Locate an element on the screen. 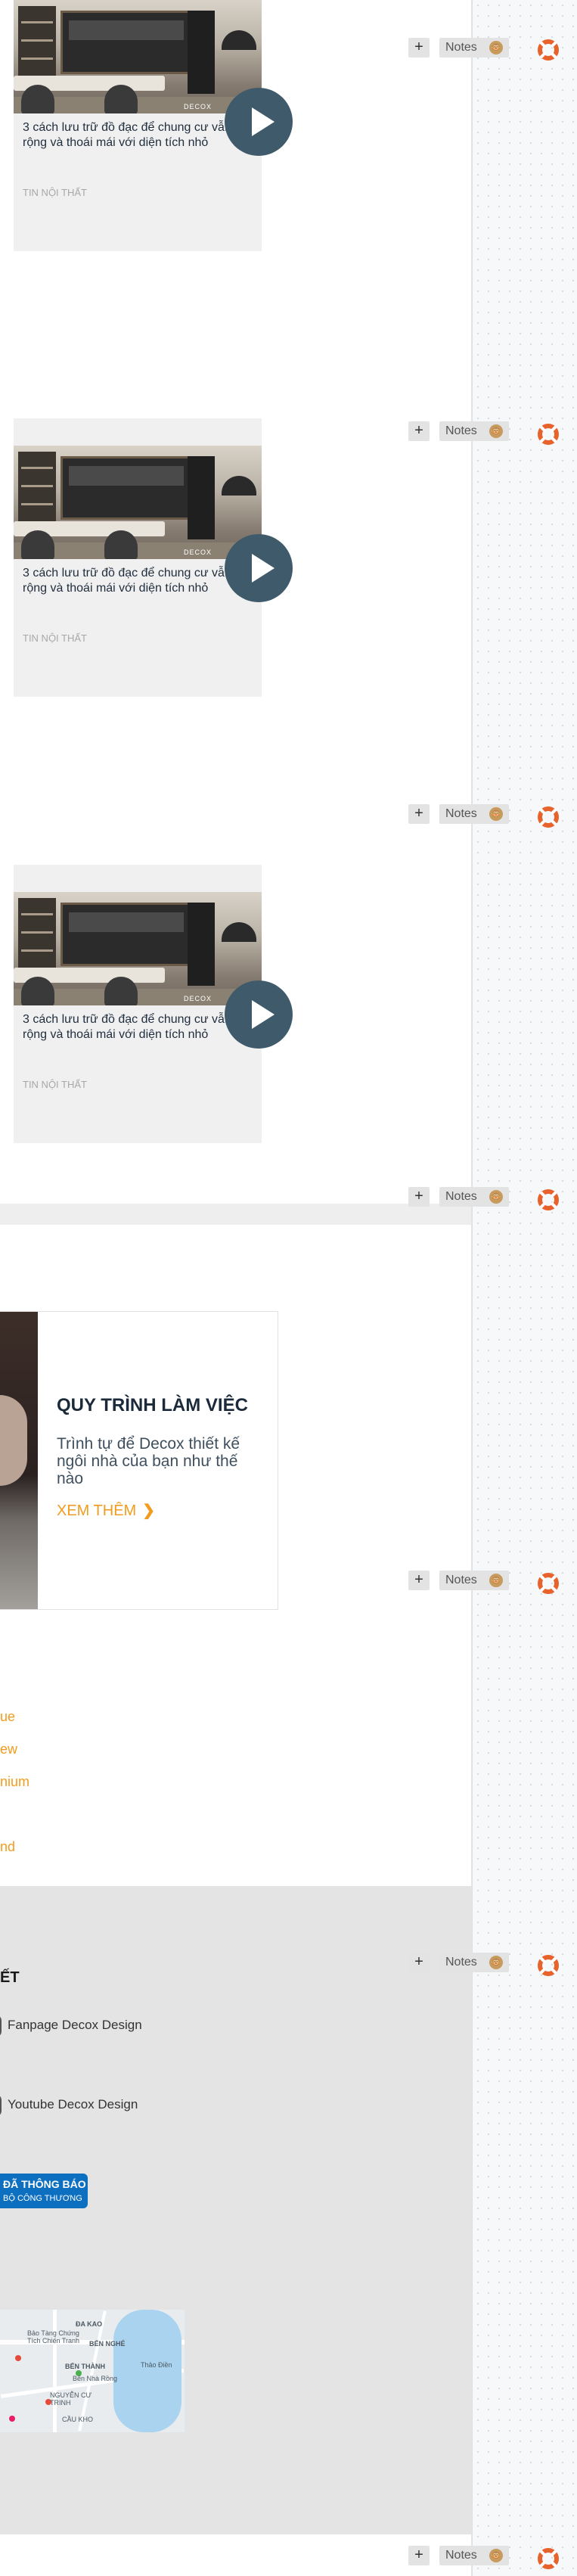  chevron-right-icon: ❯ is located at coordinates (148, 1510).